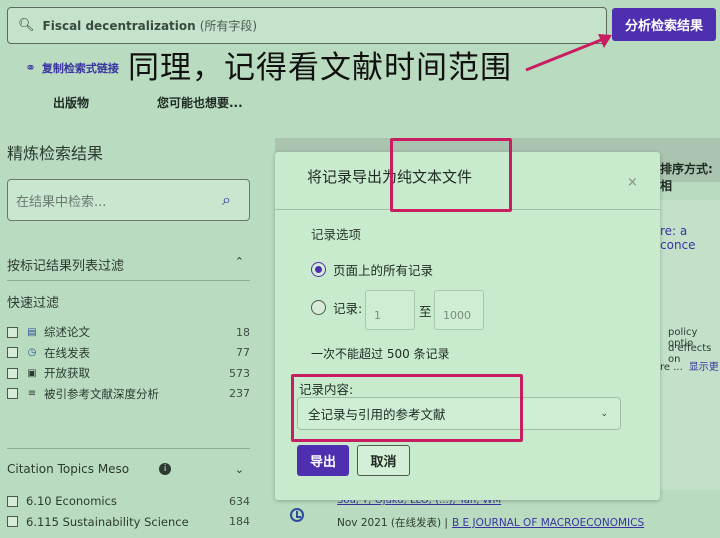  What do you see at coordinates (32, 353) in the screenshot?
I see `clock-icon: ◷` at bounding box center [32, 353].